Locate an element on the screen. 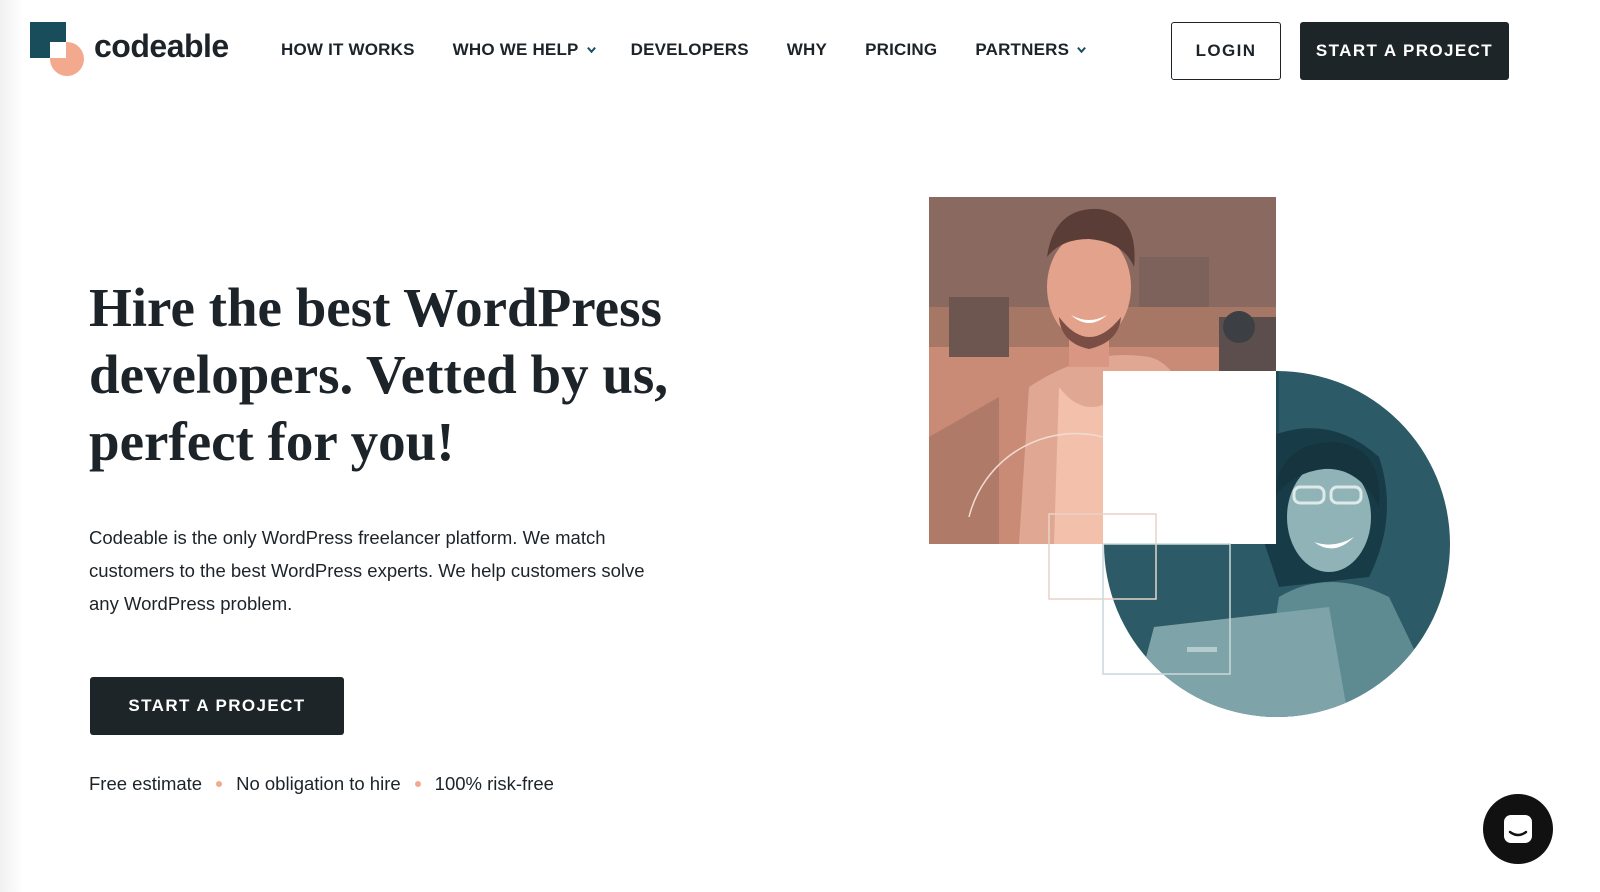  logo-mark-icon is located at coordinates (58, 50).